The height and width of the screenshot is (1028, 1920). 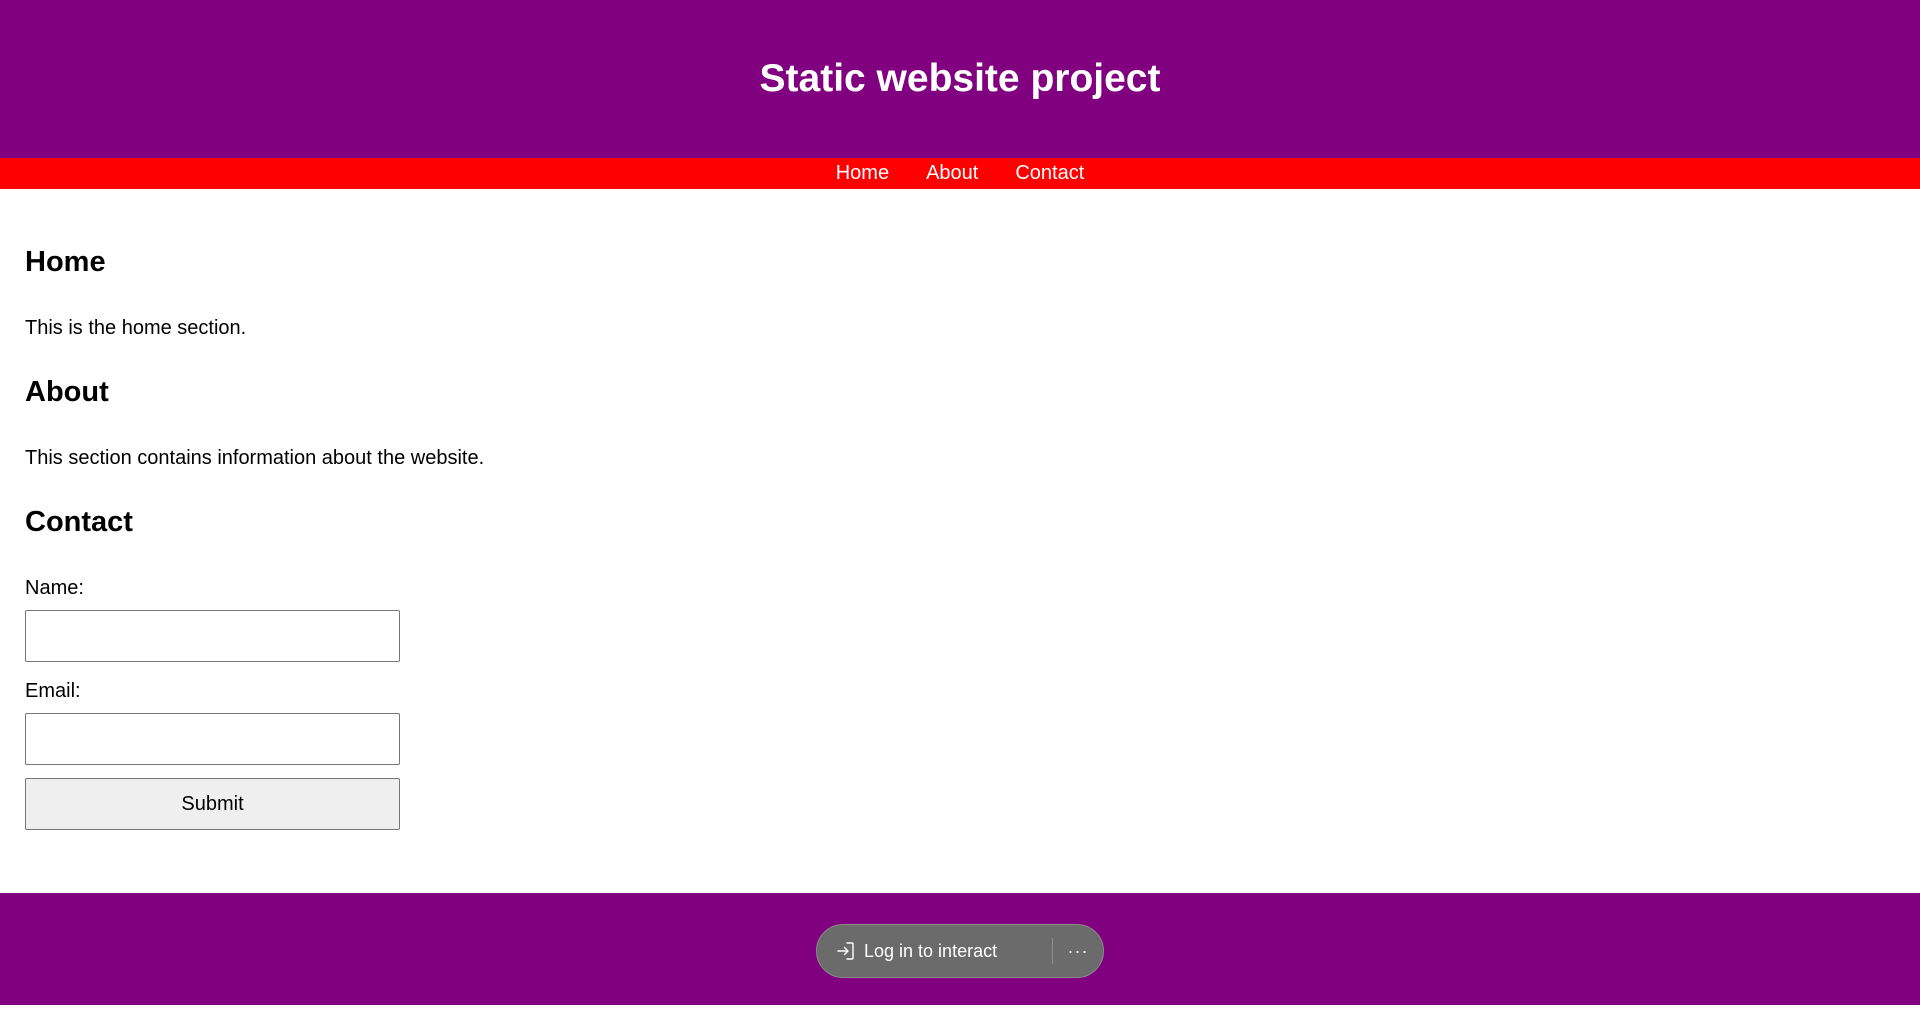 I want to click on more-icon: ···, so click(x=1078, y=950).